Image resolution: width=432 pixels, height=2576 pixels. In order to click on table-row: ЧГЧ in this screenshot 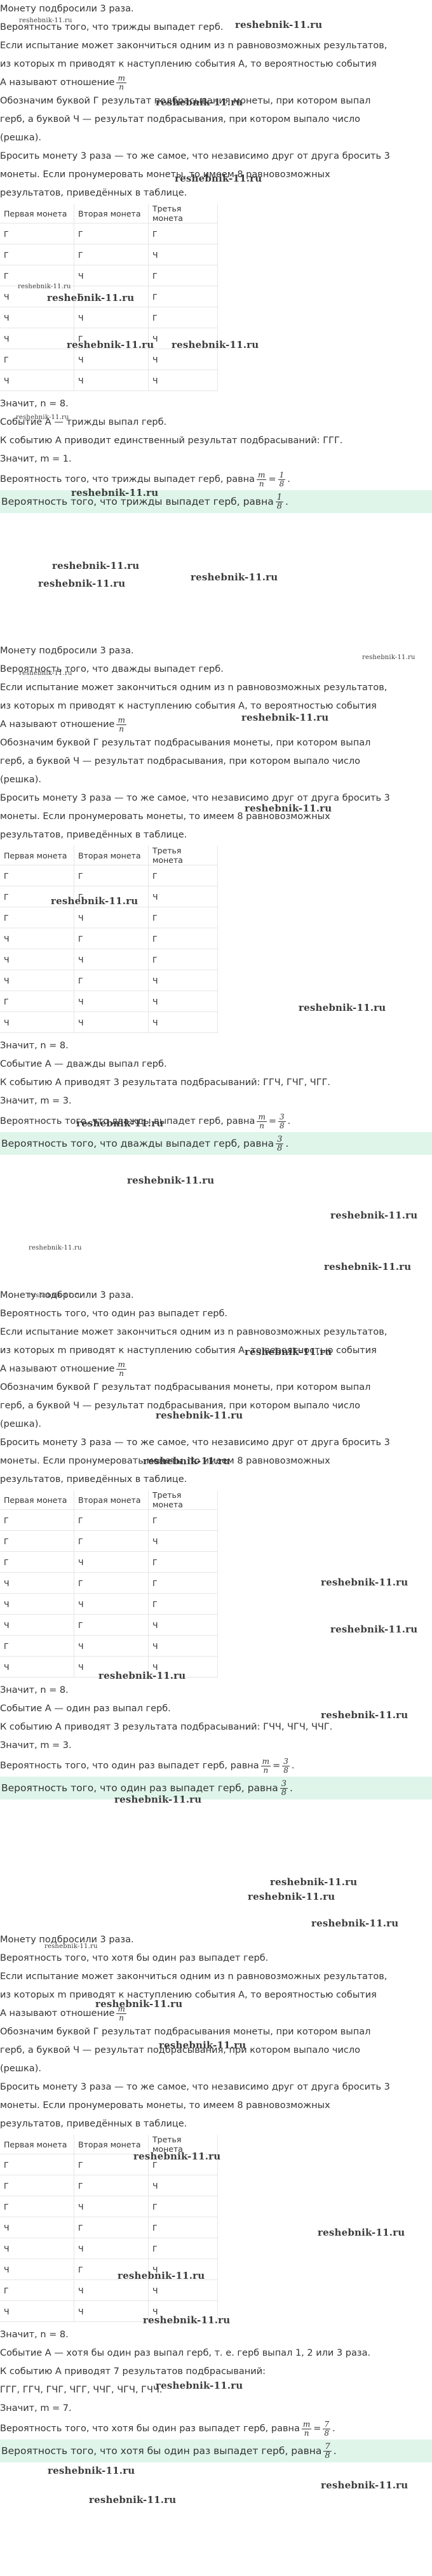, I will do `click(109, 980)`.